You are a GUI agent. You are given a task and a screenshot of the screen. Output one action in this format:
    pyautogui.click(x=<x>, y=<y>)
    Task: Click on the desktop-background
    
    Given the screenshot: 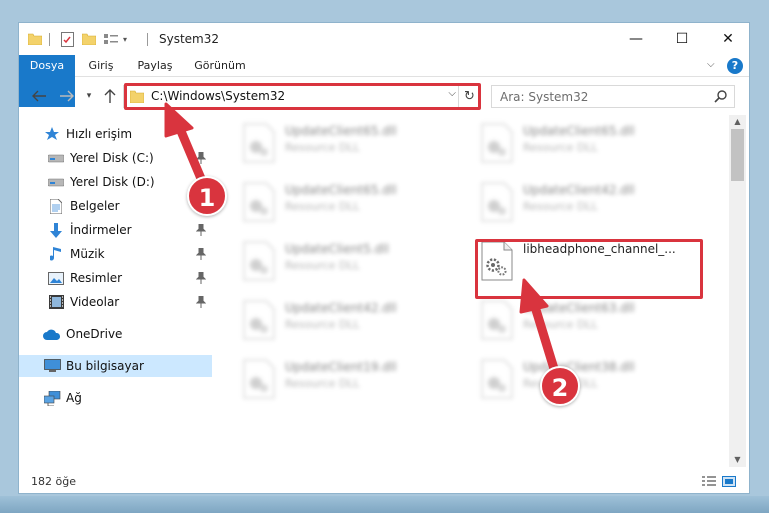 What is the action you would take?
    pyautogui.click(x=384, y=504)
    